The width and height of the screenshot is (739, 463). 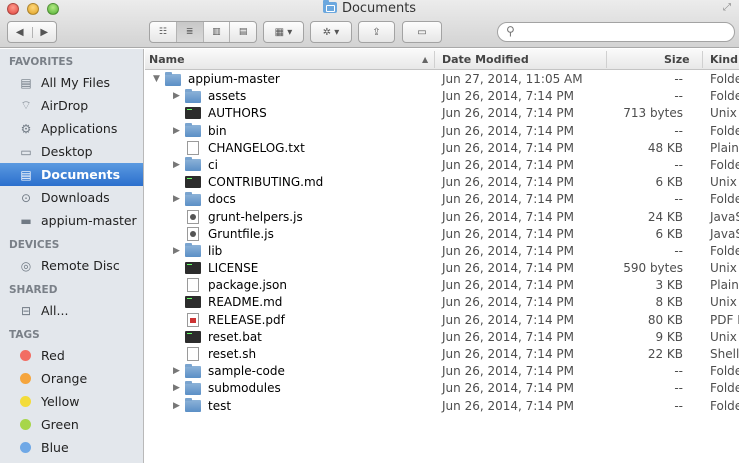 I want to click on table-row: ▶ assets Jun 26, 2014, 7:14 PM -- Folder, so click(x=442, y=96).